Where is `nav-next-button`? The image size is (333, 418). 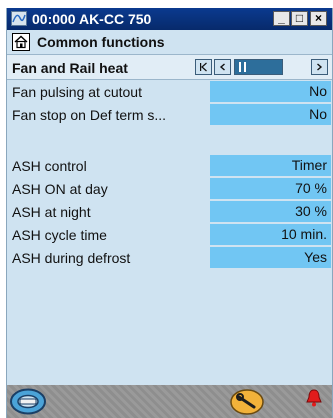
nav-next-button is located at coordinates (319, 67).